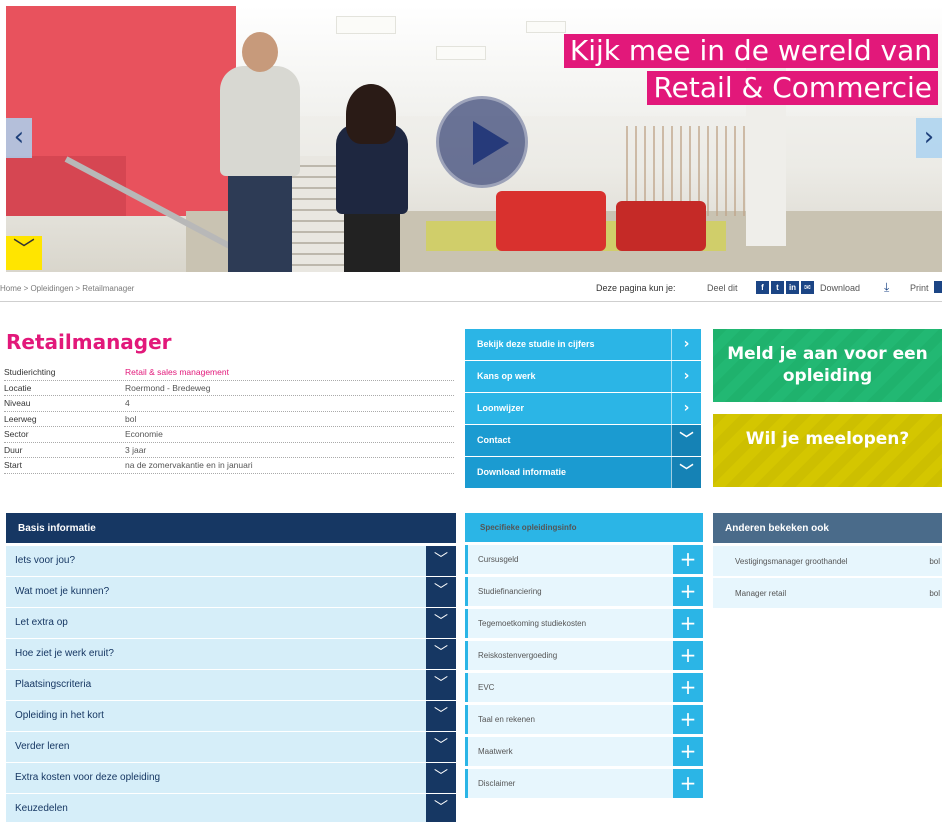 The width and height of the screenshot is (942, 822). What do you see at coordinates (131, 418) in the screenshot?
I see `fact-value: bol` at bounding box center [131, 418].